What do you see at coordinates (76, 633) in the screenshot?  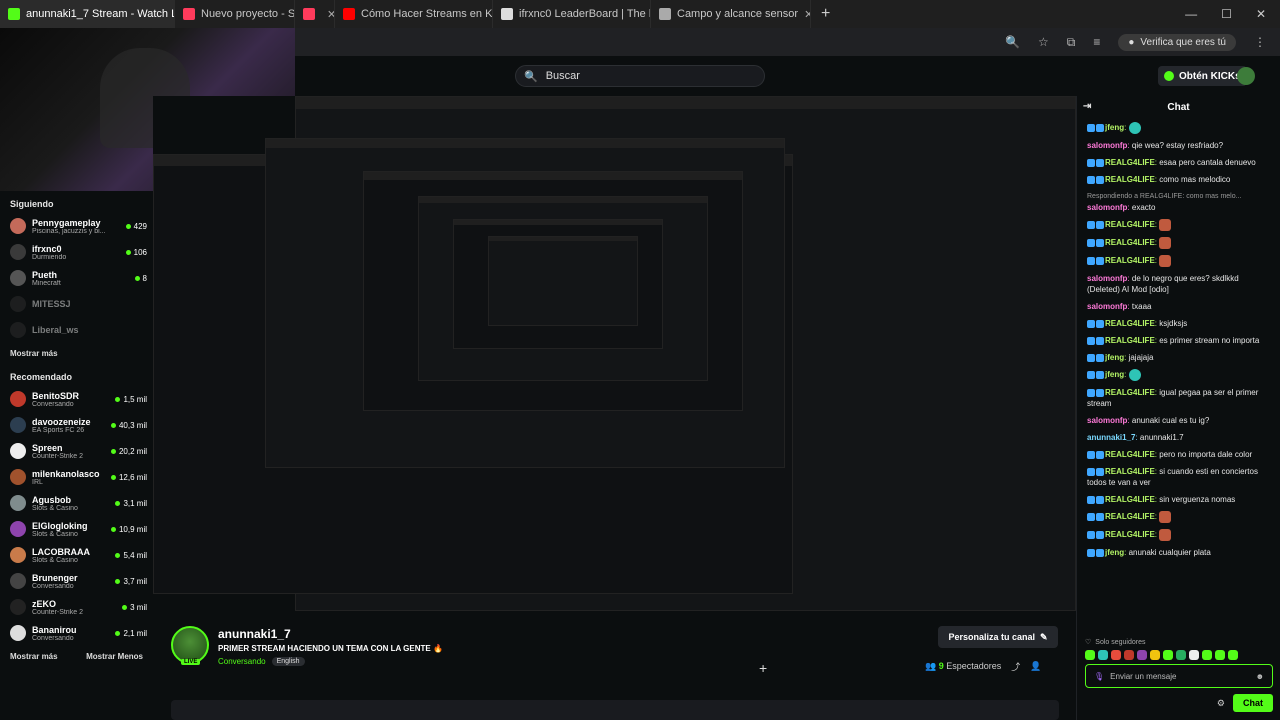 I see `sidebar-channel-item: Bananirou Conversando 2,1 mil` at bounding box center [76, 633].